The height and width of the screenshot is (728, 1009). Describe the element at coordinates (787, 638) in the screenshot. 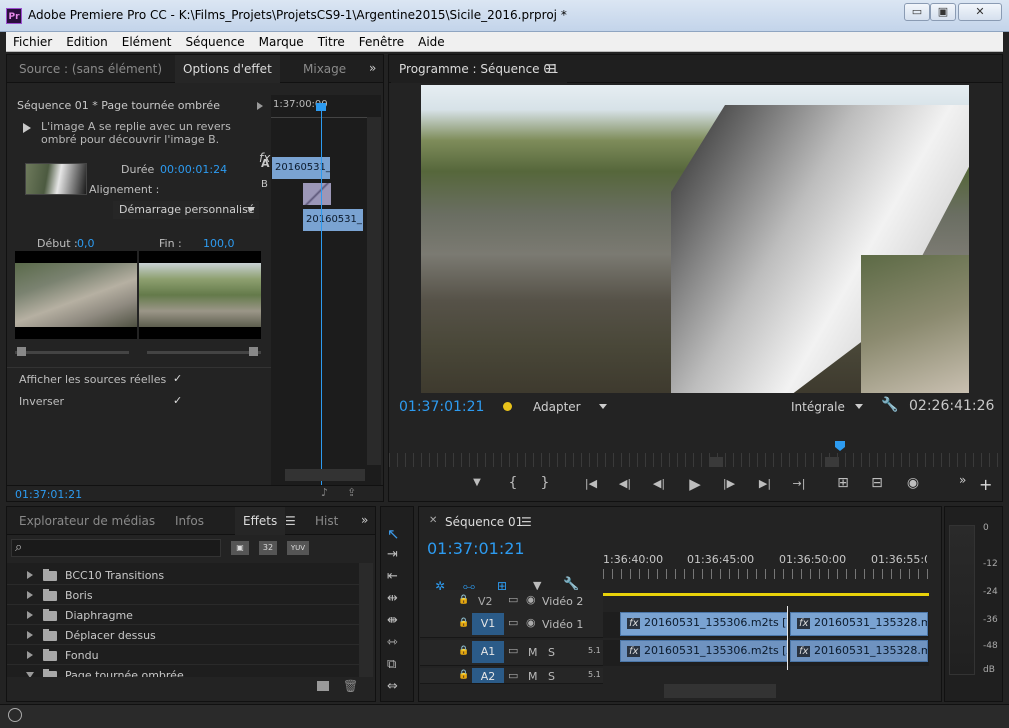

I see `timeline-playhead` at that location.